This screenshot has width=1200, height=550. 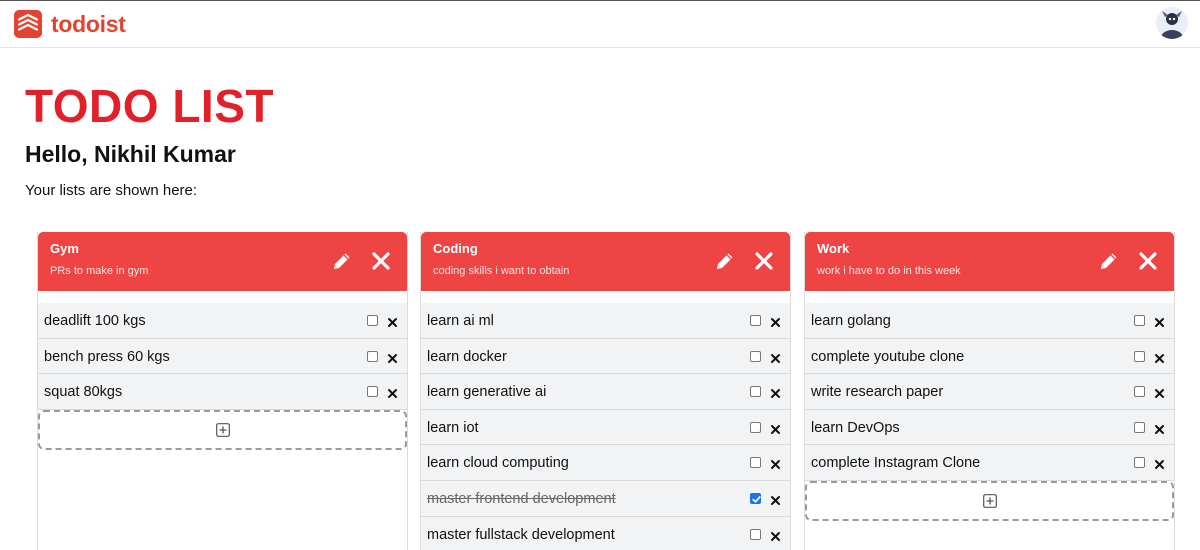 What do you see at coordinates (989, 356) in the screenshot?
I see `list-item: complete youtube clone` at bounding box center [989, 356].